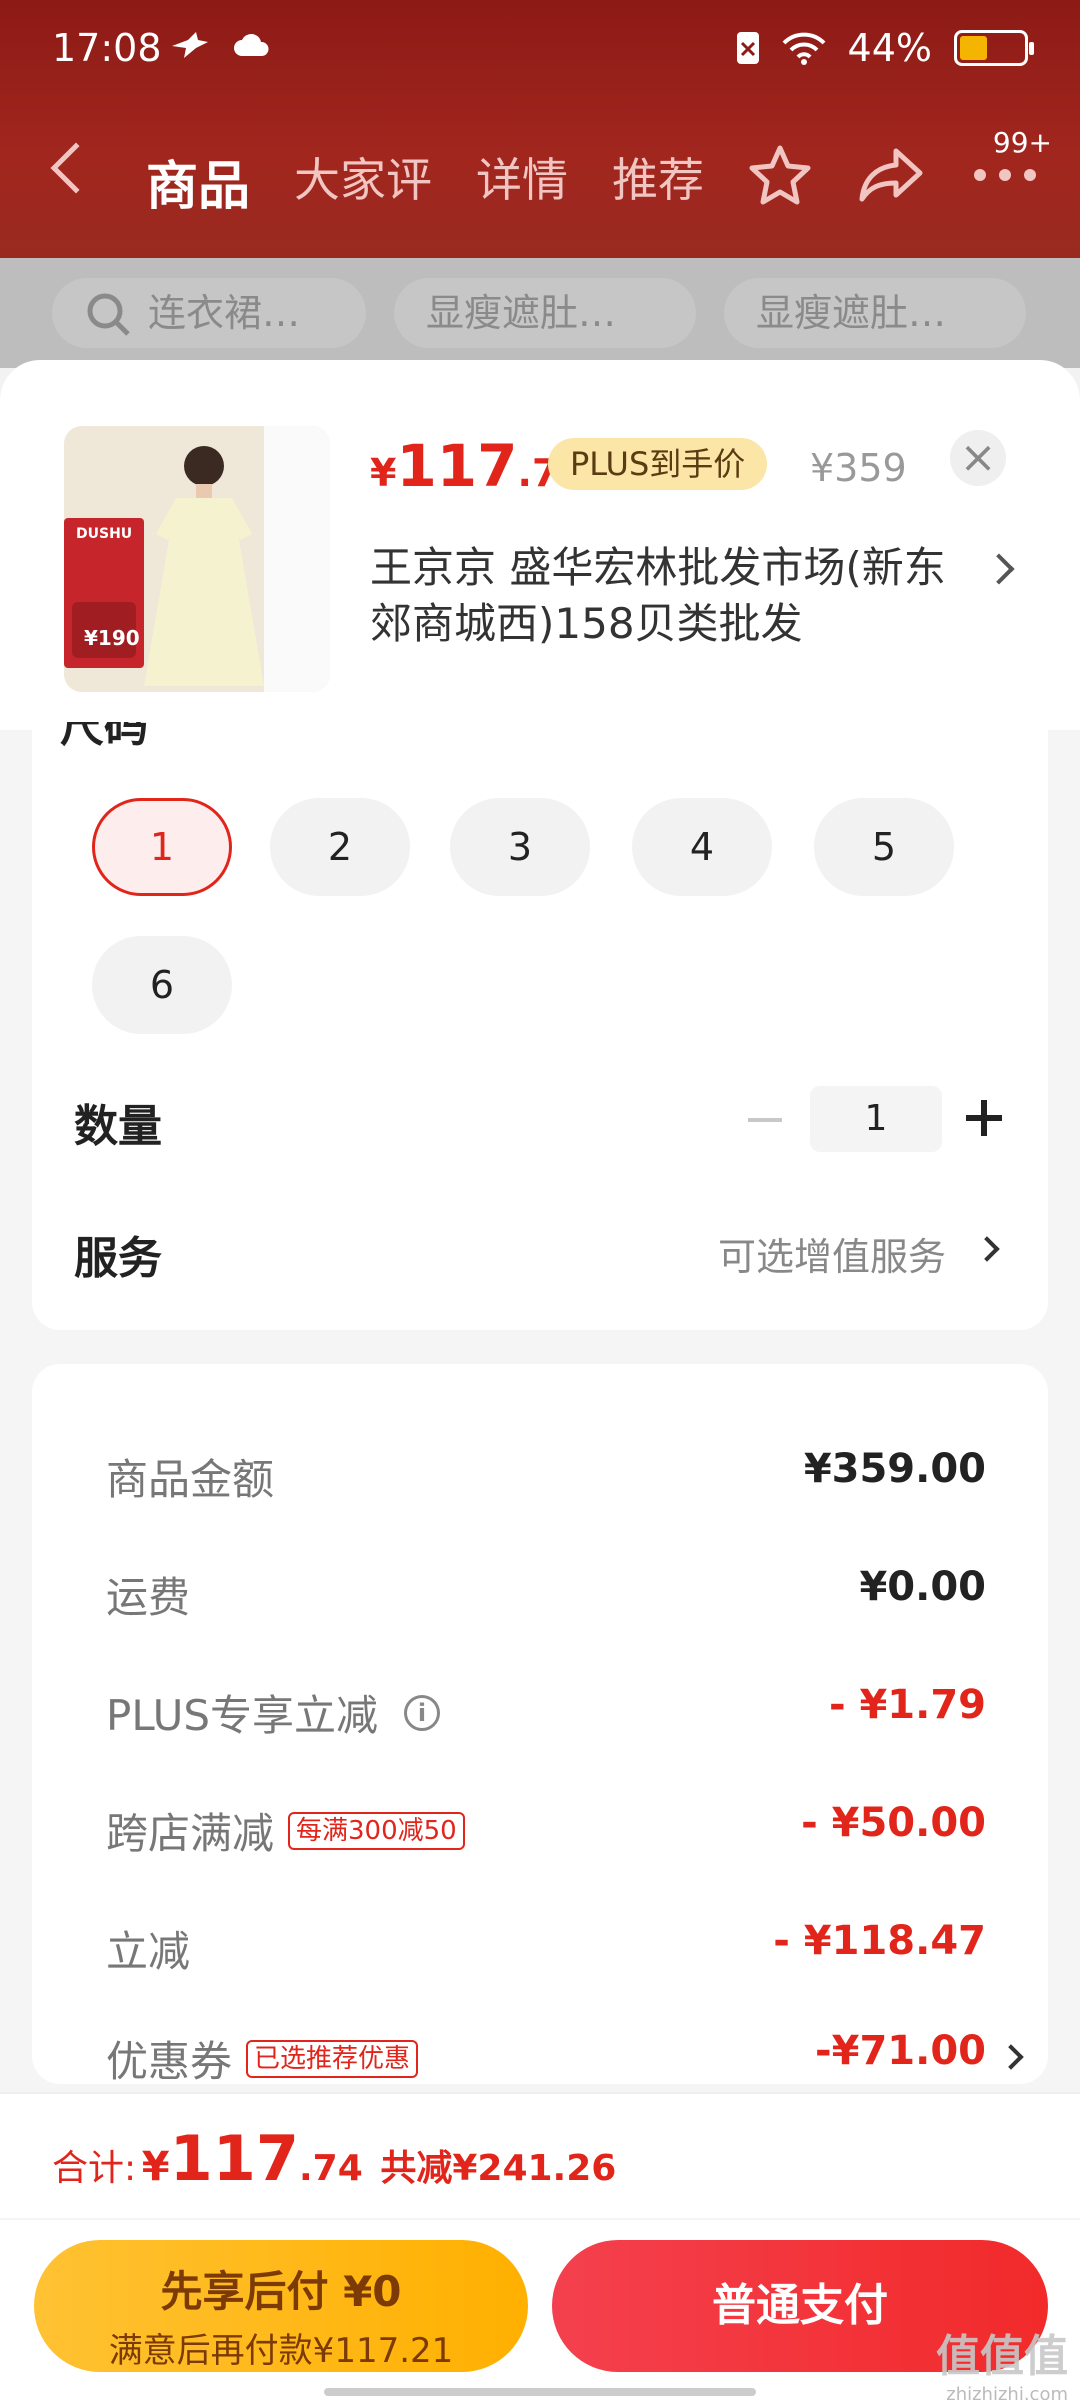 This screenshot has height=2400, width=1080. Describe the element at coordinates (422, 1712) in the screenshot. I see `info-icon: i` at that location.